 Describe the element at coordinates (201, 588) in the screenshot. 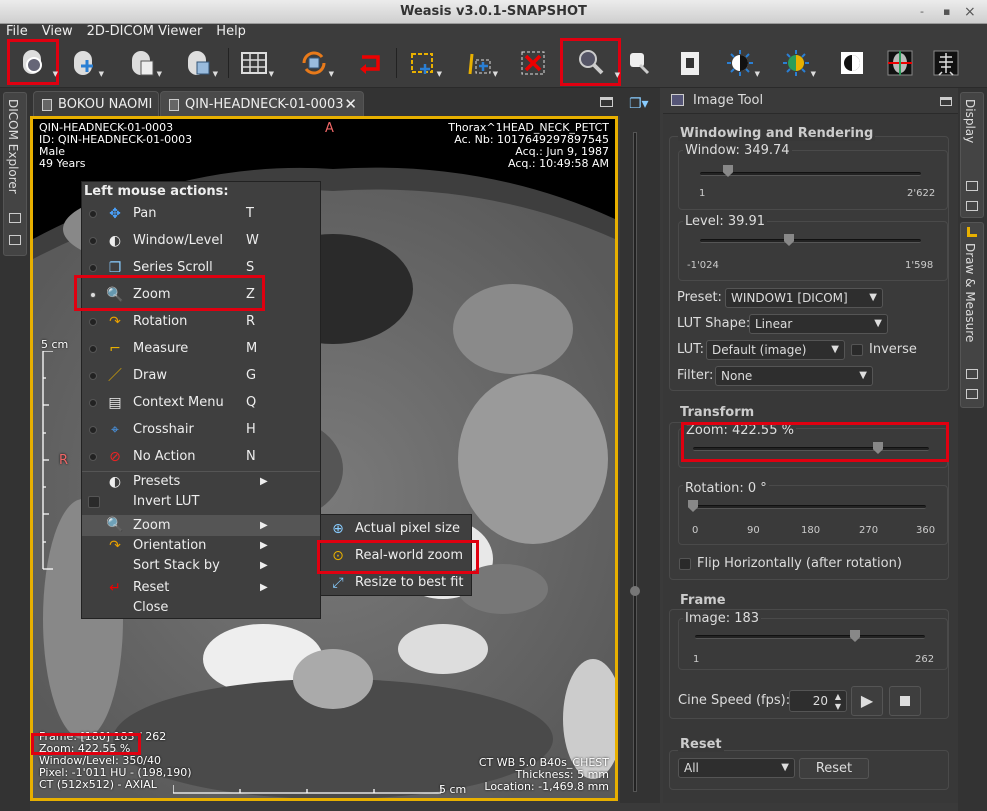

I see `menu-item-reset: ↵ Reset ▶` at that location.